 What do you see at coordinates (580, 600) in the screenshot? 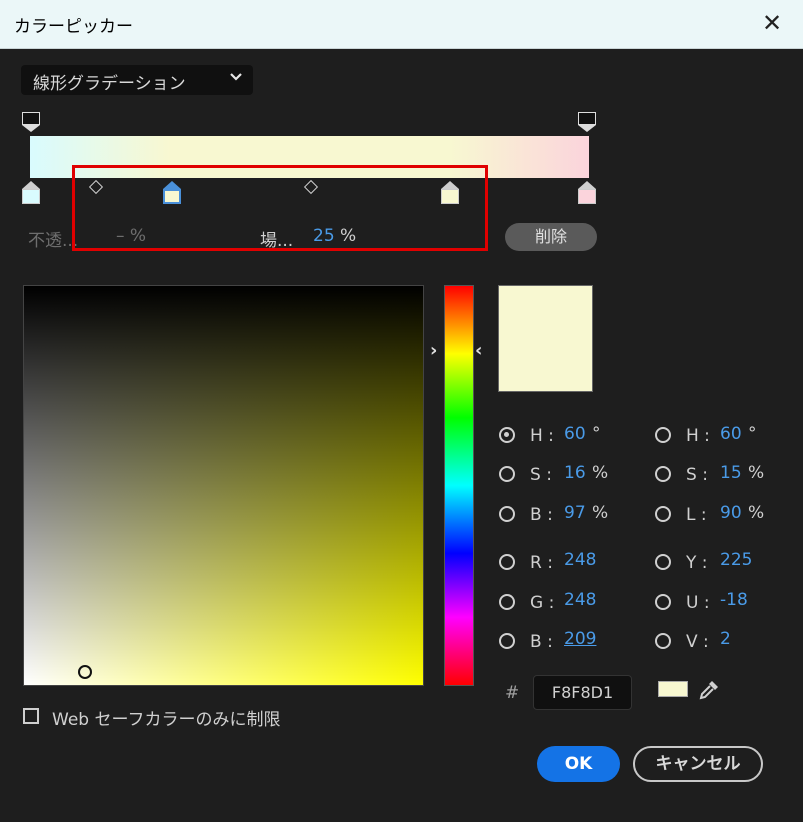
I see `rgb-g-value: 248` at bounding box center [580, 600].